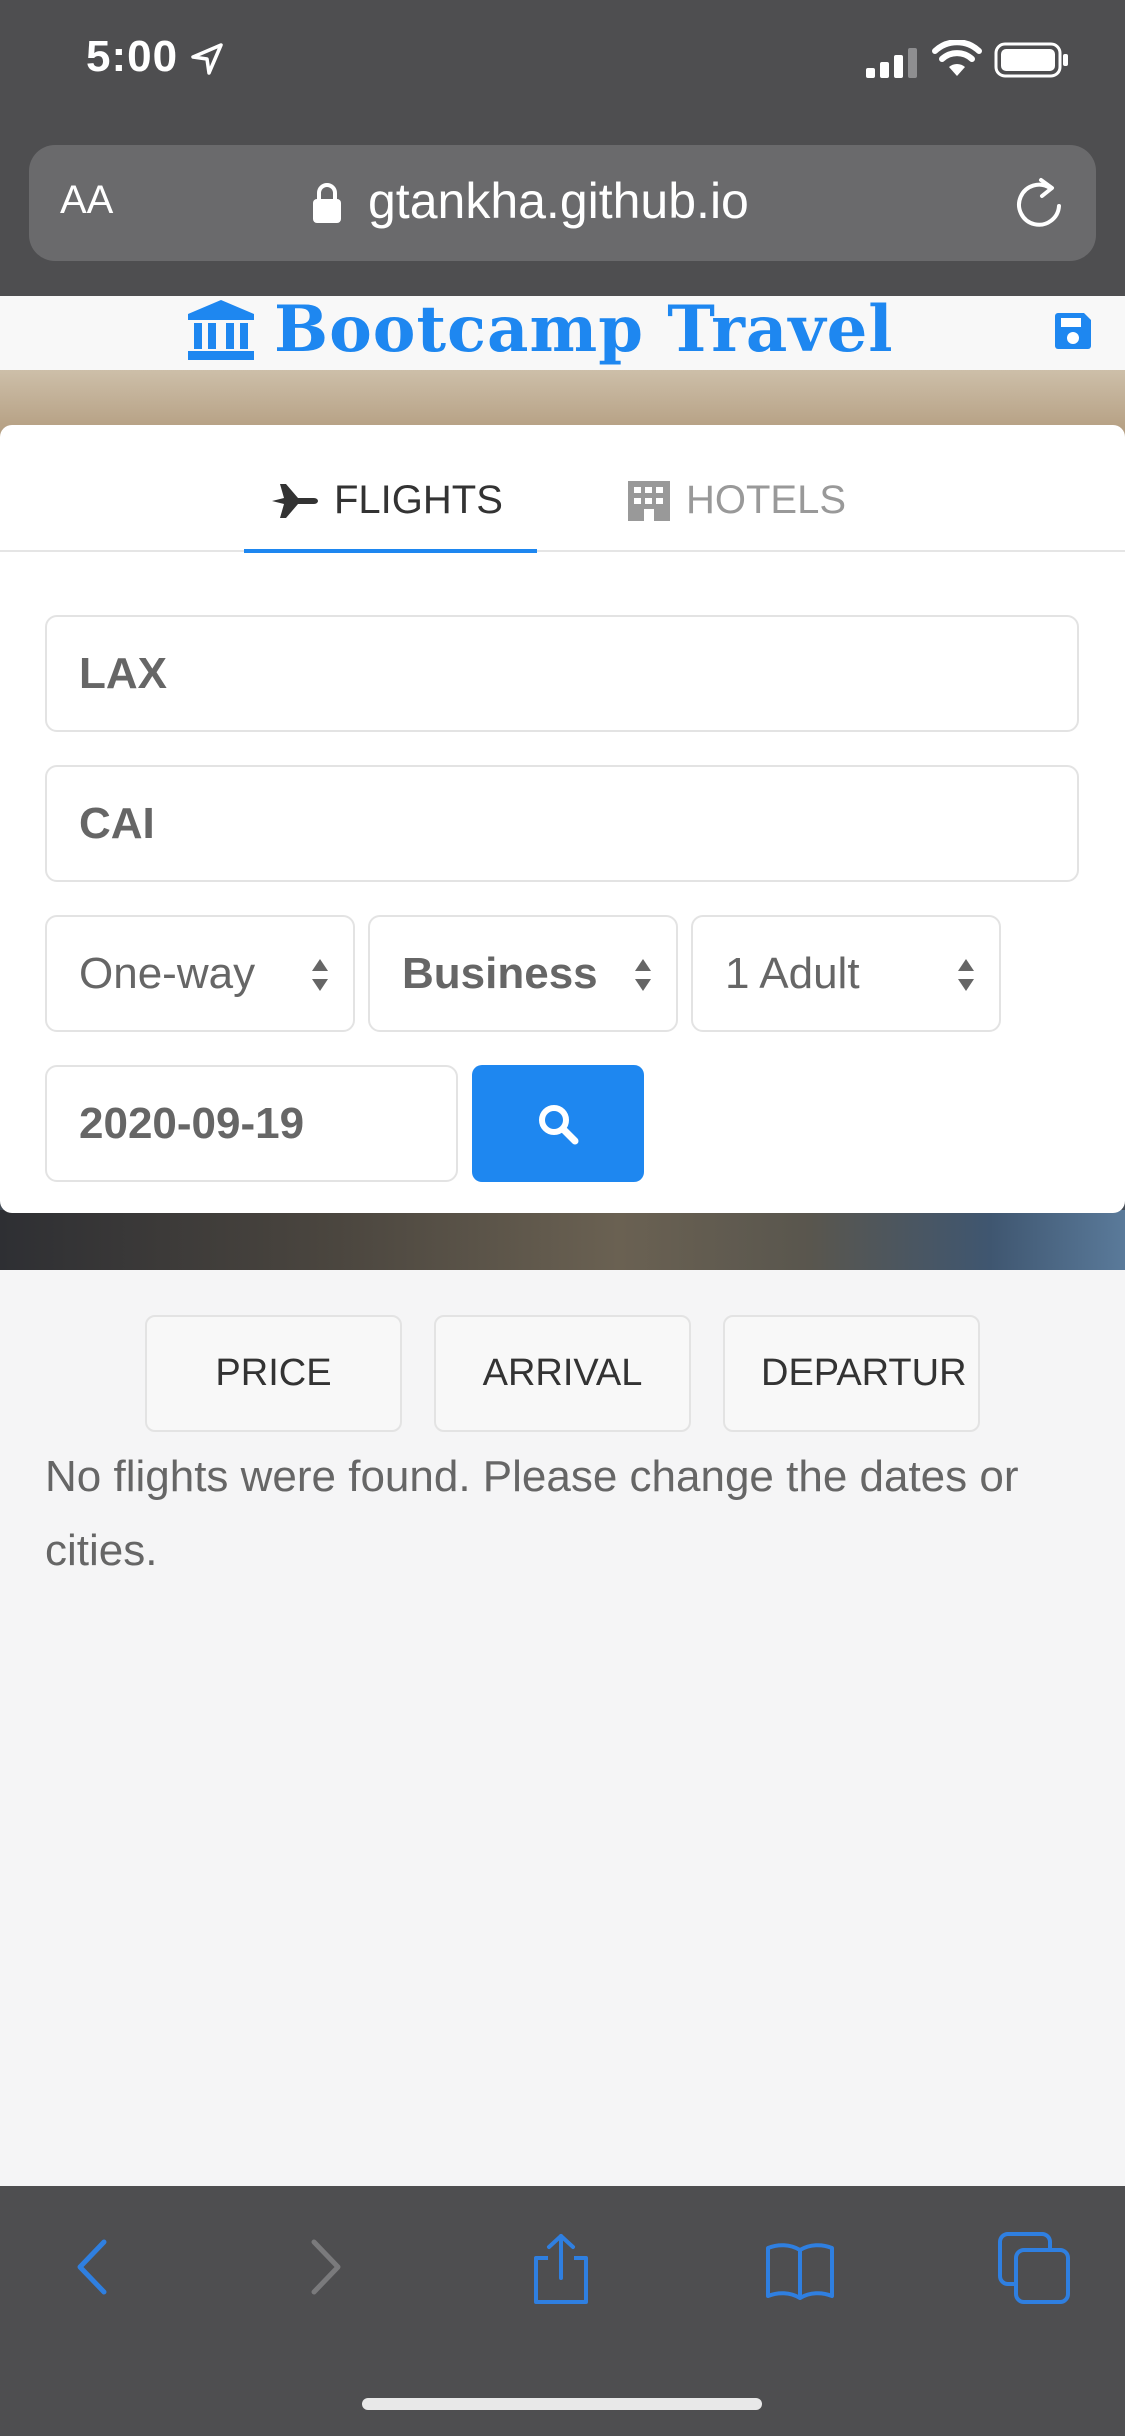 The width and height of the screenshot is (1125, 2436). What do you see at coordinates (891, 63) in the screenshot?
I see `cellular-signal-icon` at bounding box center [891, 63].